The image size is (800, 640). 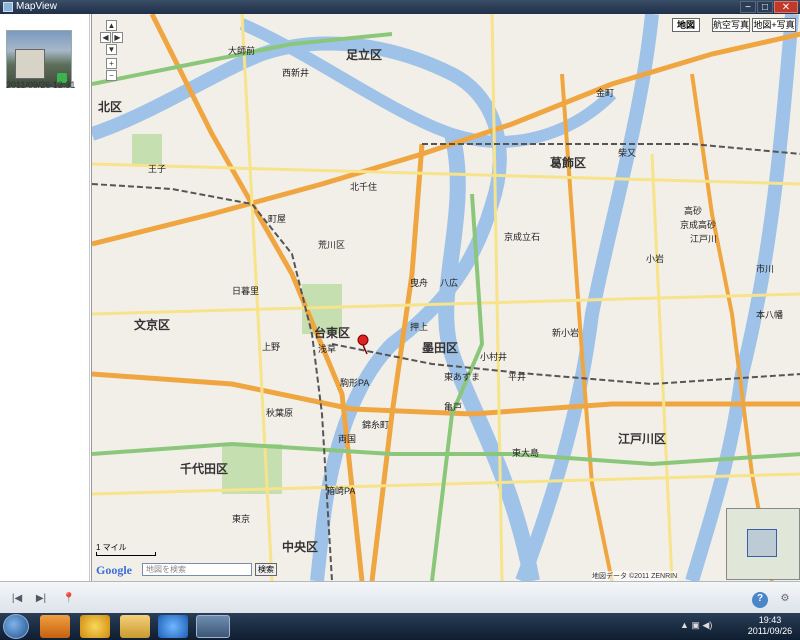 I want to click on app-icon, so click(x=8, y=7).